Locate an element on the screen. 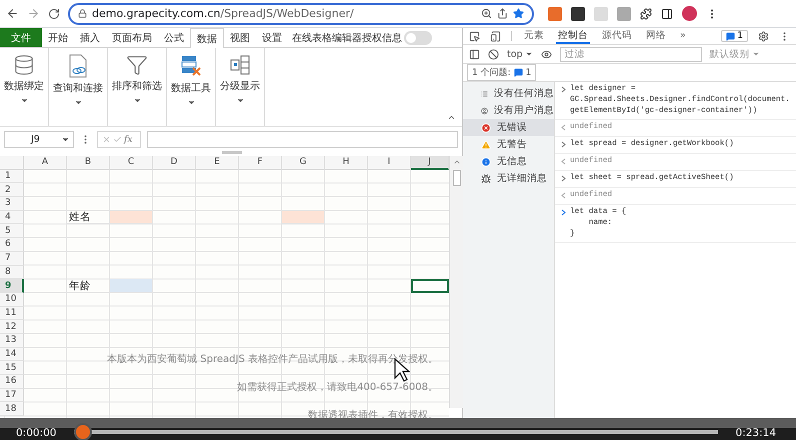  column-header: G is located at coordinates (303, 163).